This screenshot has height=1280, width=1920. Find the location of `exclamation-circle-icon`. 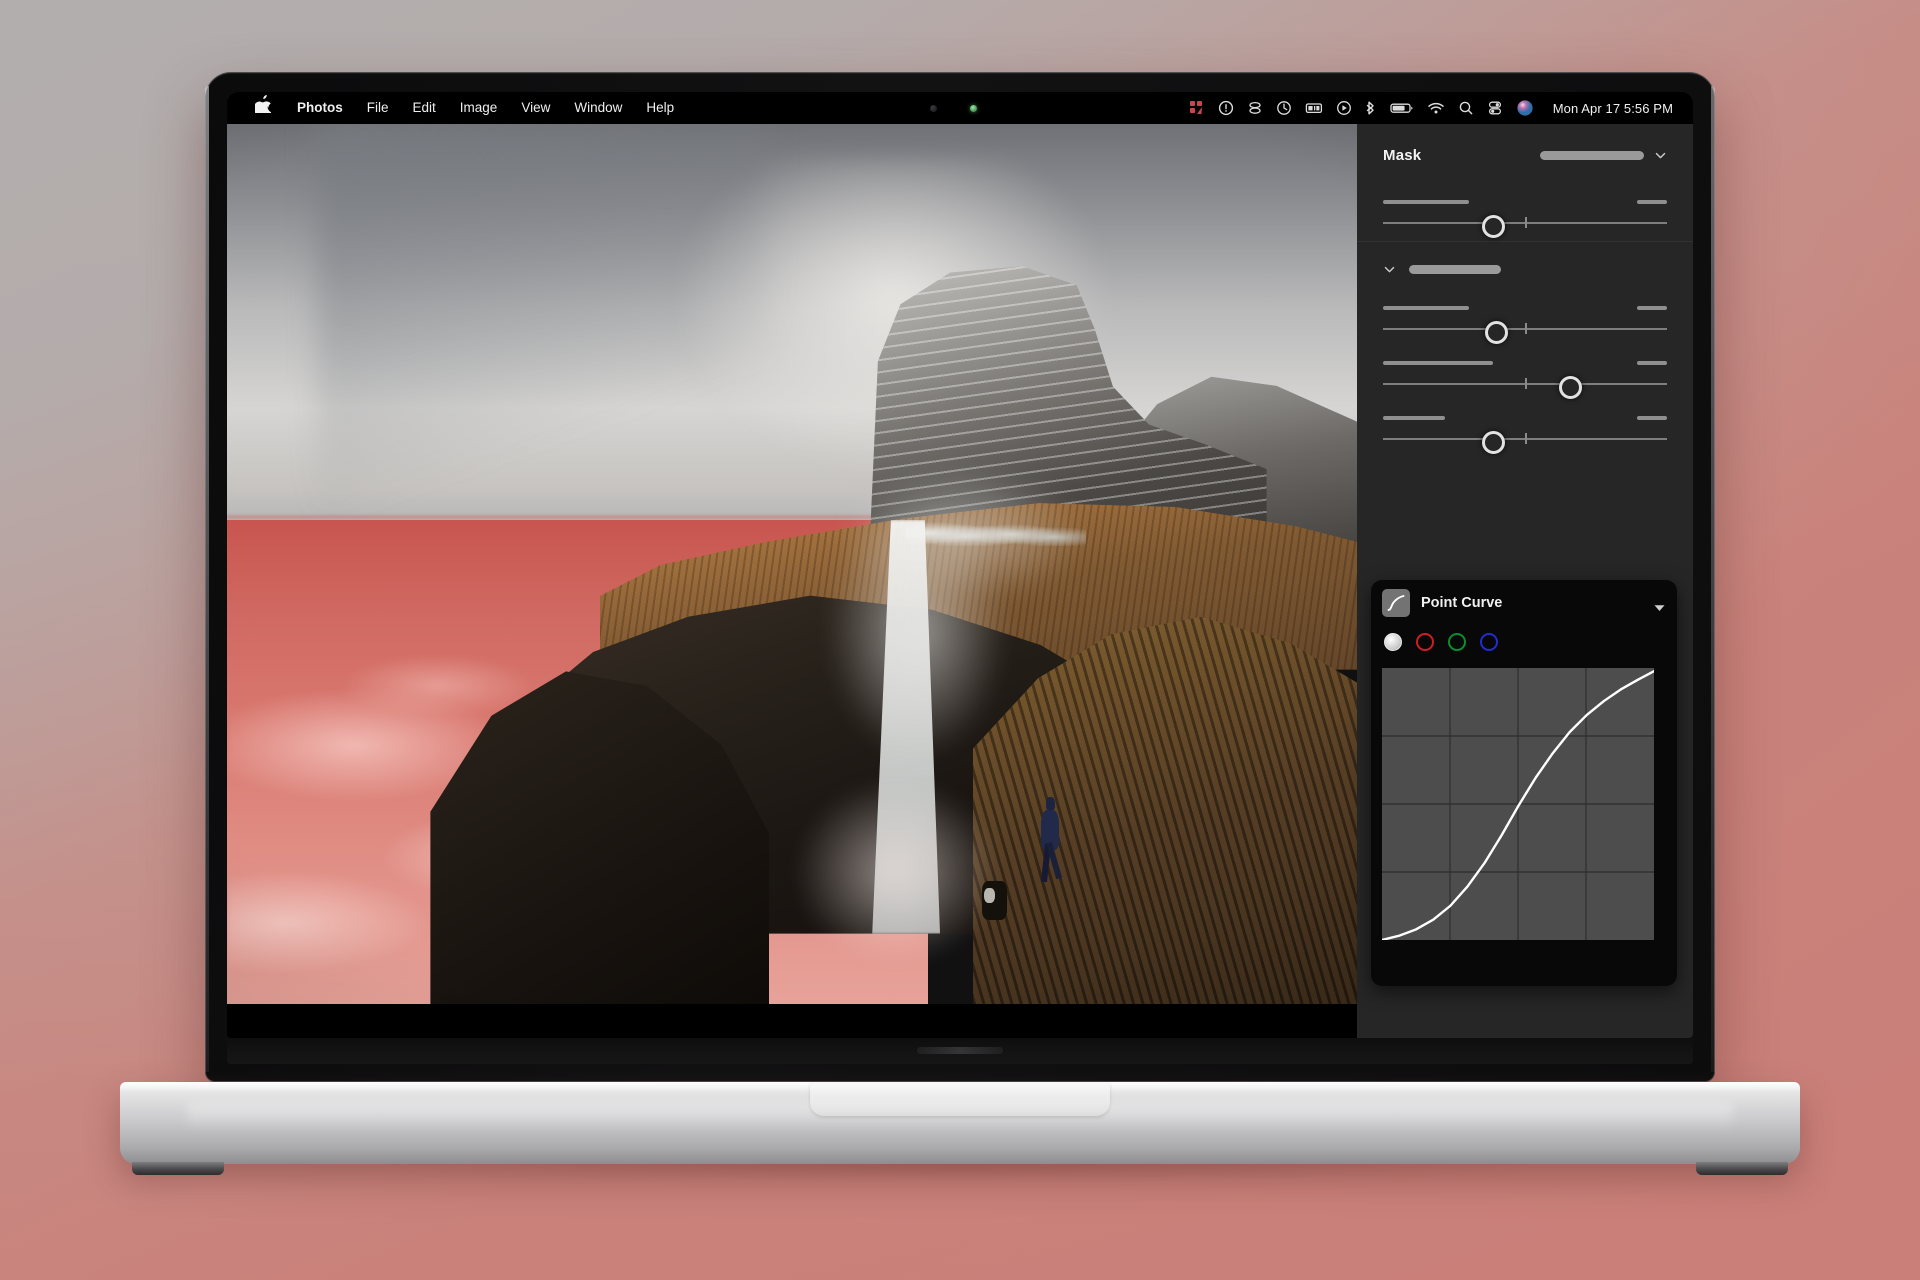

exclamation-circle-icon is located at coordinates (1226, 108).